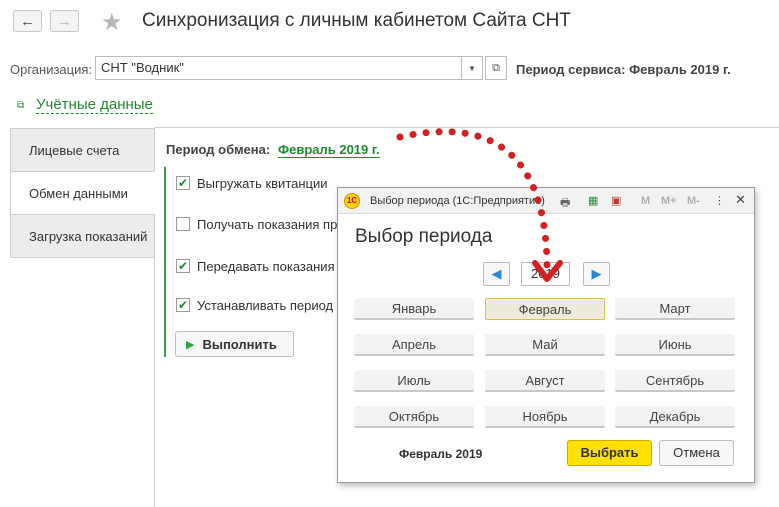 The image size is (779, 507). I want to click on month-button: Апрель, so click(414, 345).